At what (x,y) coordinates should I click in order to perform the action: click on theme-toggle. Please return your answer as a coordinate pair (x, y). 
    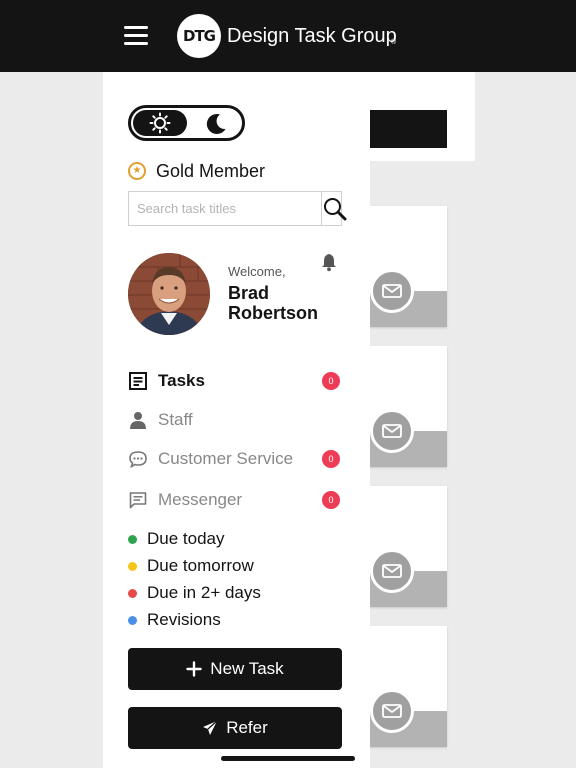
    Looking at the image, I should click on (186, 123).